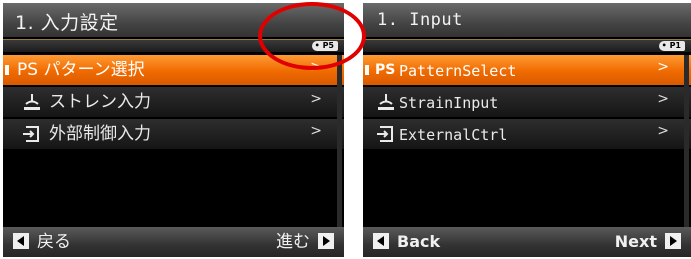 Image resolution: width=691 pixels, height=259 pixels. I want to click on menu-item-label: PS パターン選択, so click(81, 70).